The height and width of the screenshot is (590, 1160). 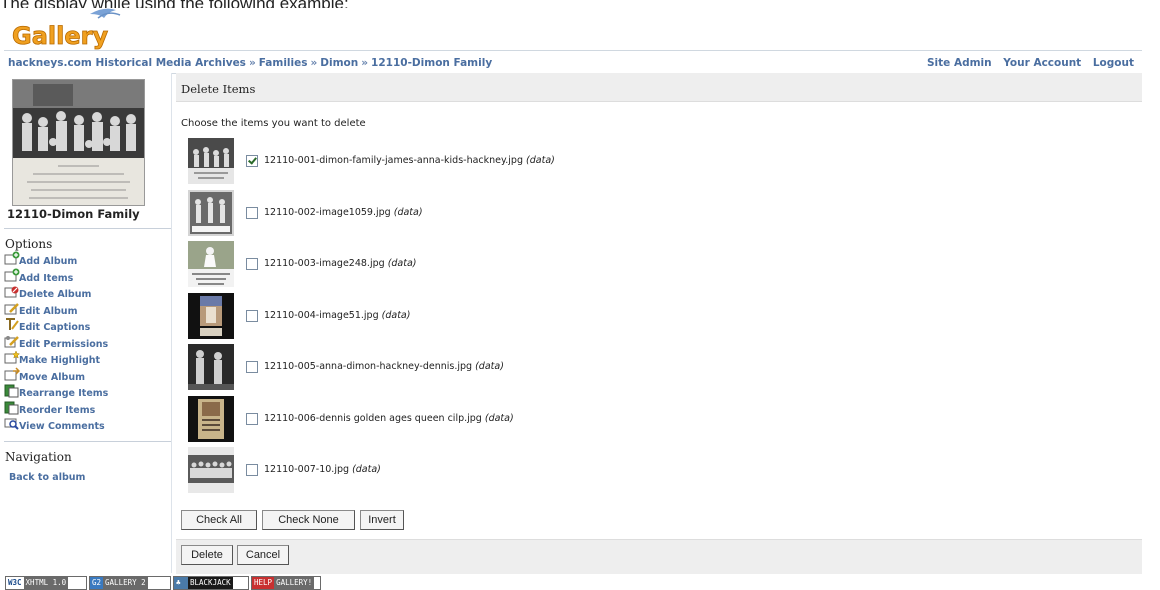 What do you see at coordinates (87, 408) in the screenshot?
I see `option-reorder-items: Reorder Items` at bounding box center [87, 408].